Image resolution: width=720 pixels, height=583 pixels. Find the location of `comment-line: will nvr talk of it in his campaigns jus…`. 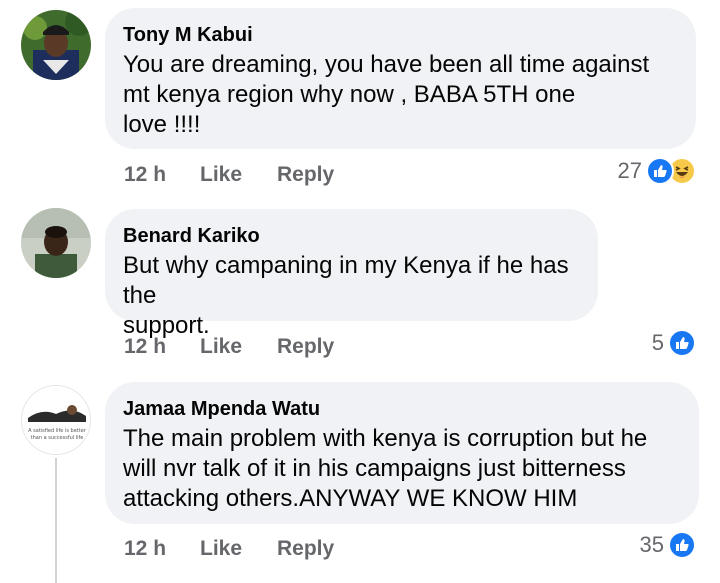

comment-line: will nvr talk of it in his campaigns jus… is located at coordinates (374, 468).